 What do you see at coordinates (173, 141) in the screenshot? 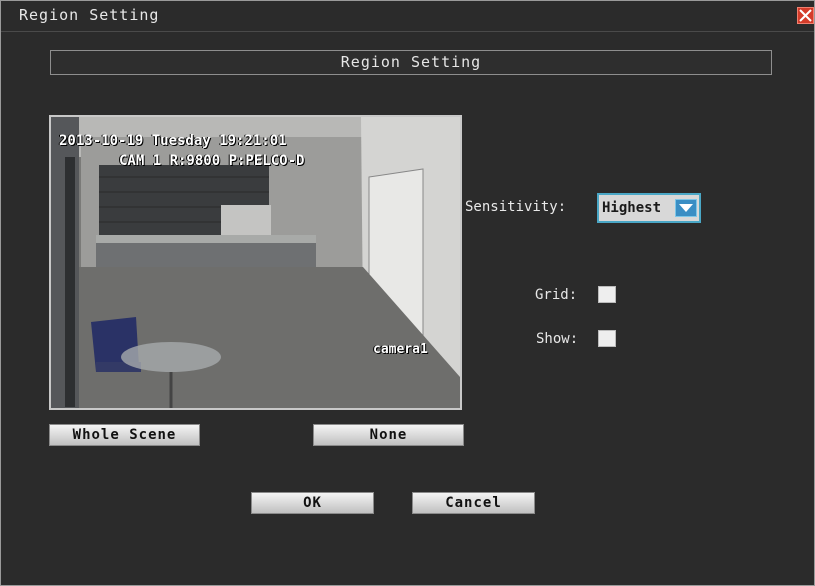
I see `osd-datetime: 2013-10-19 Tuesday 19:21:01` at bounding box center [173, 141].